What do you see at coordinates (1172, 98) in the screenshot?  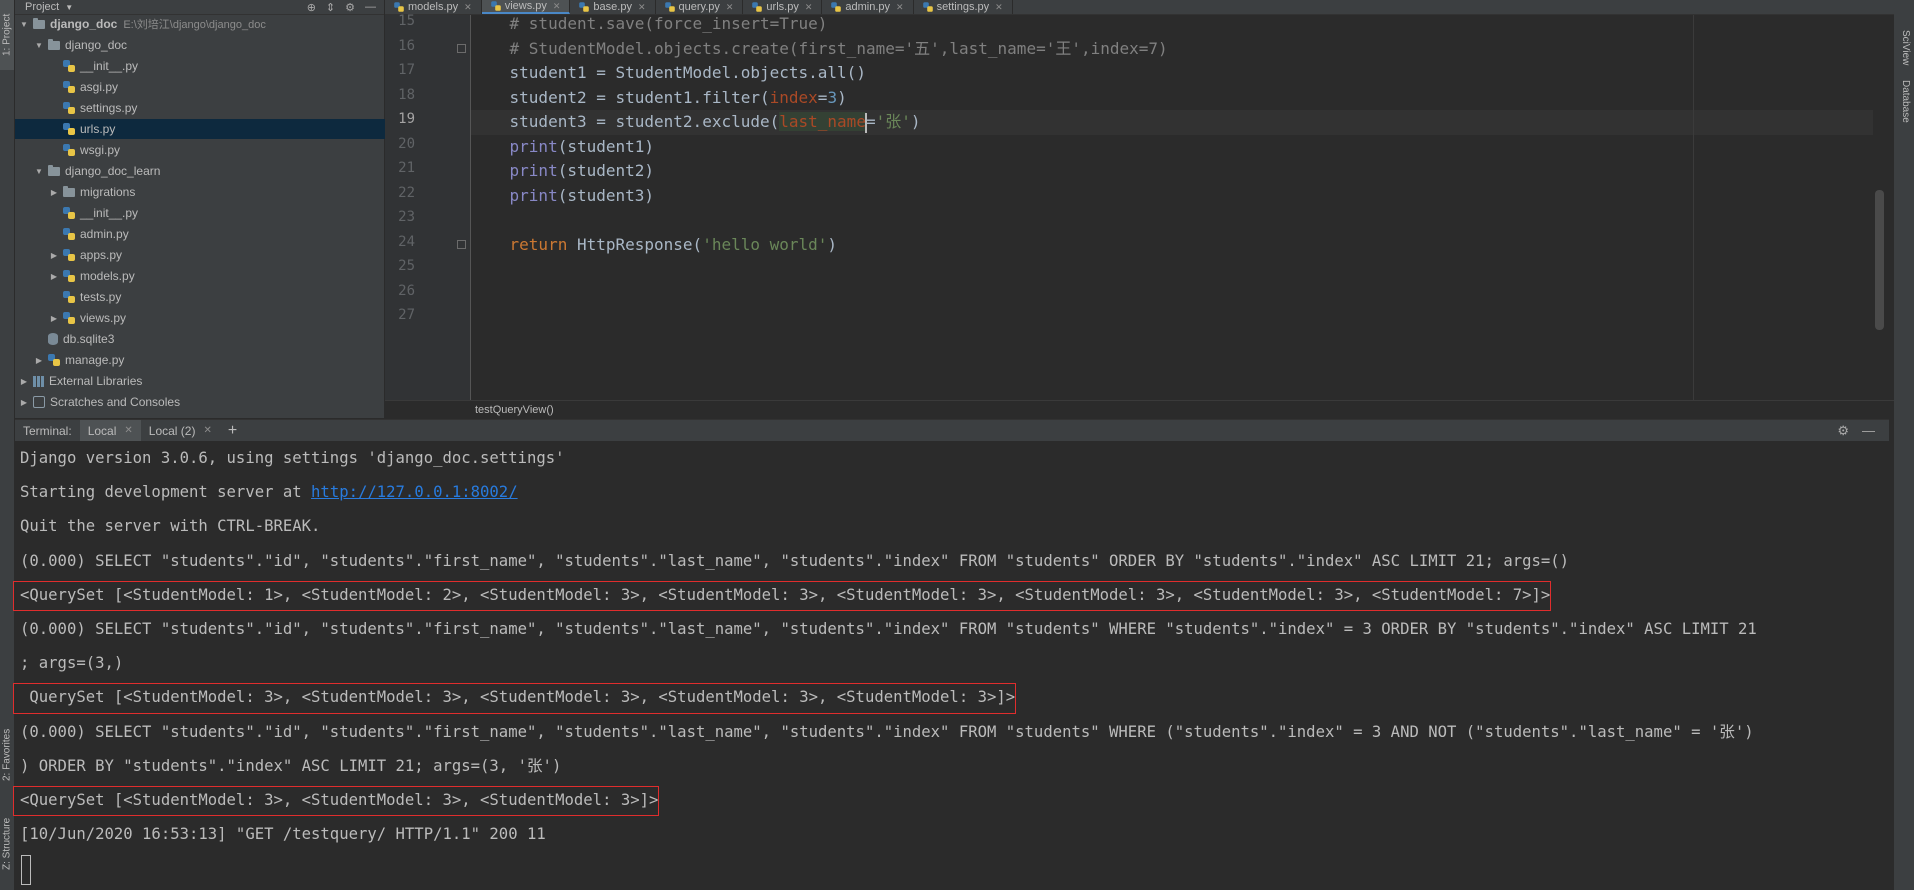 I see `code-line: student2 = student1.filter(index=3)` at bounding box center [1172, 98].